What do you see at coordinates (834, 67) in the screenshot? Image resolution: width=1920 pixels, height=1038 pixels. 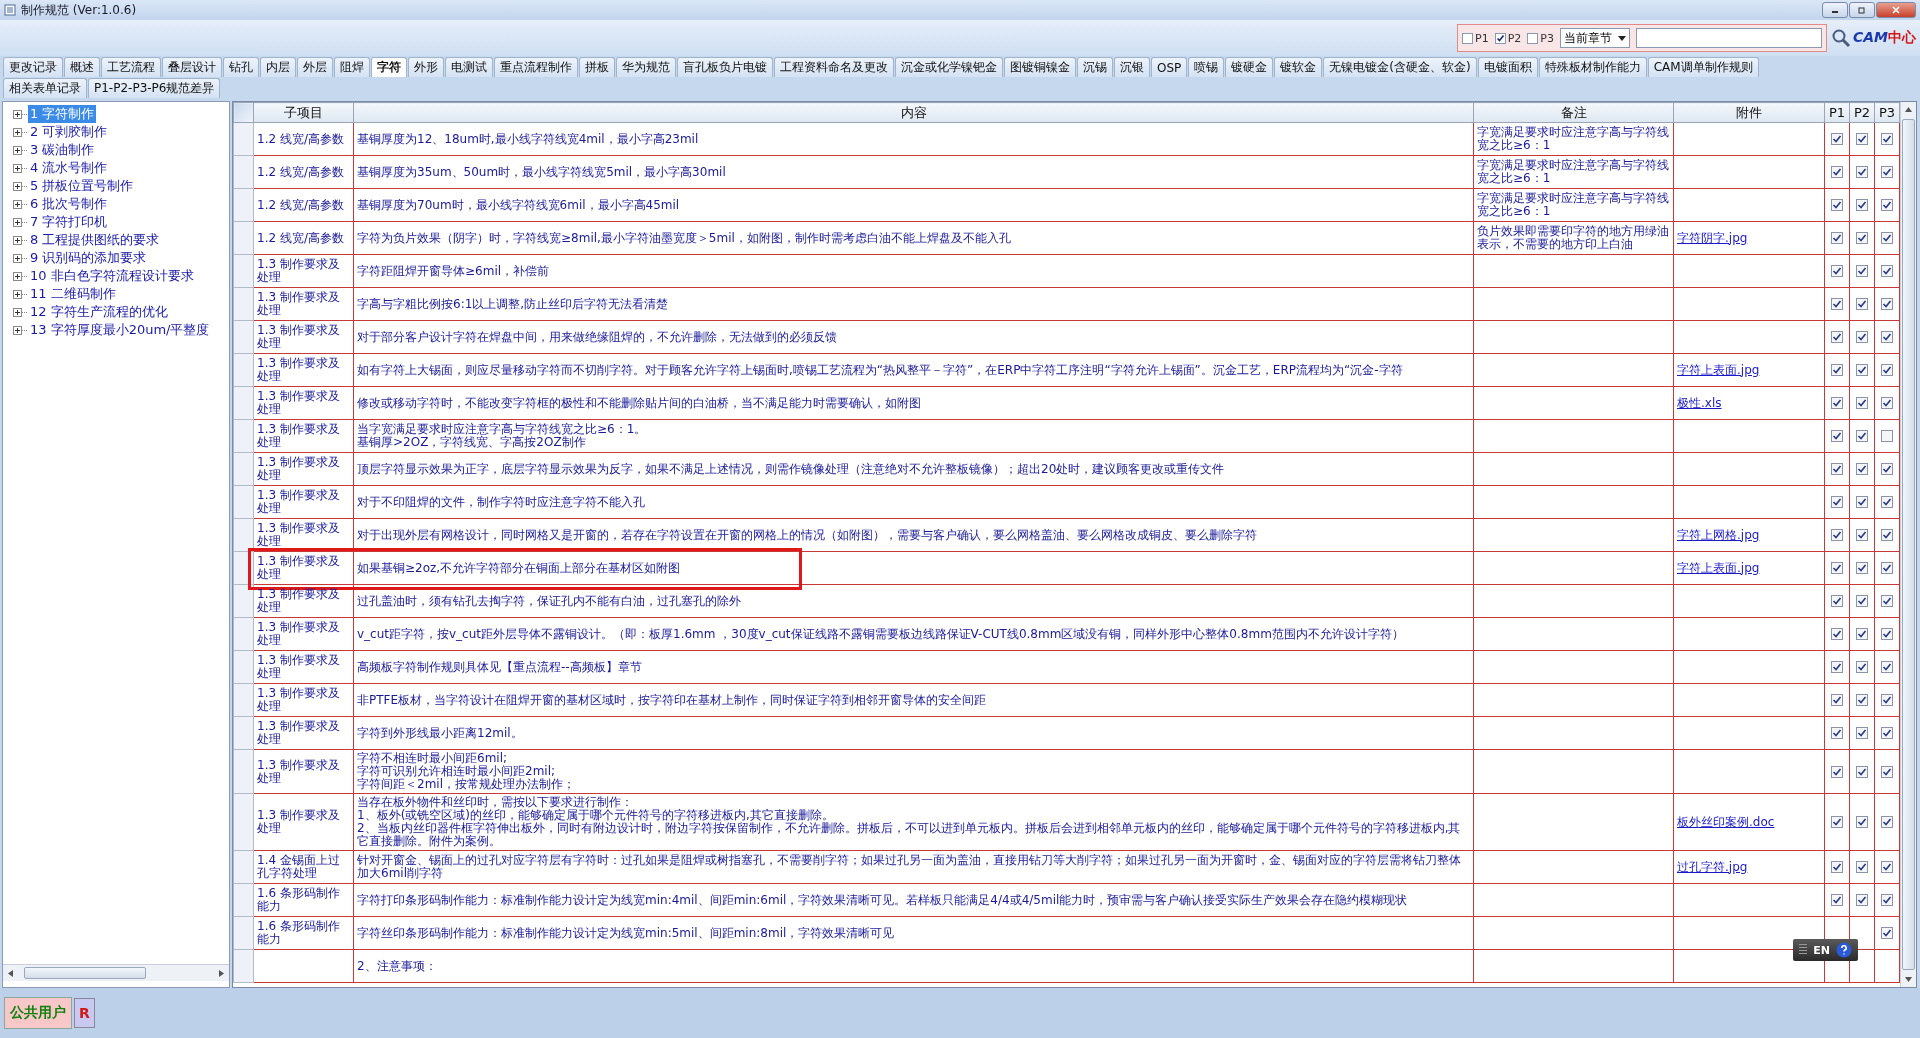 I see `tab: 工程资料命名及更改` at bounding box center [834, 67].